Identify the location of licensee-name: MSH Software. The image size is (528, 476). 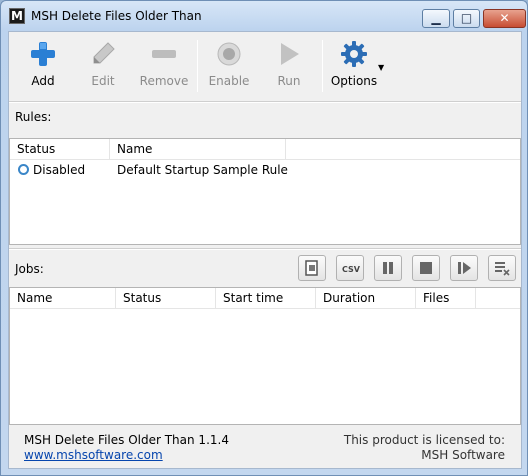
(463, 455).